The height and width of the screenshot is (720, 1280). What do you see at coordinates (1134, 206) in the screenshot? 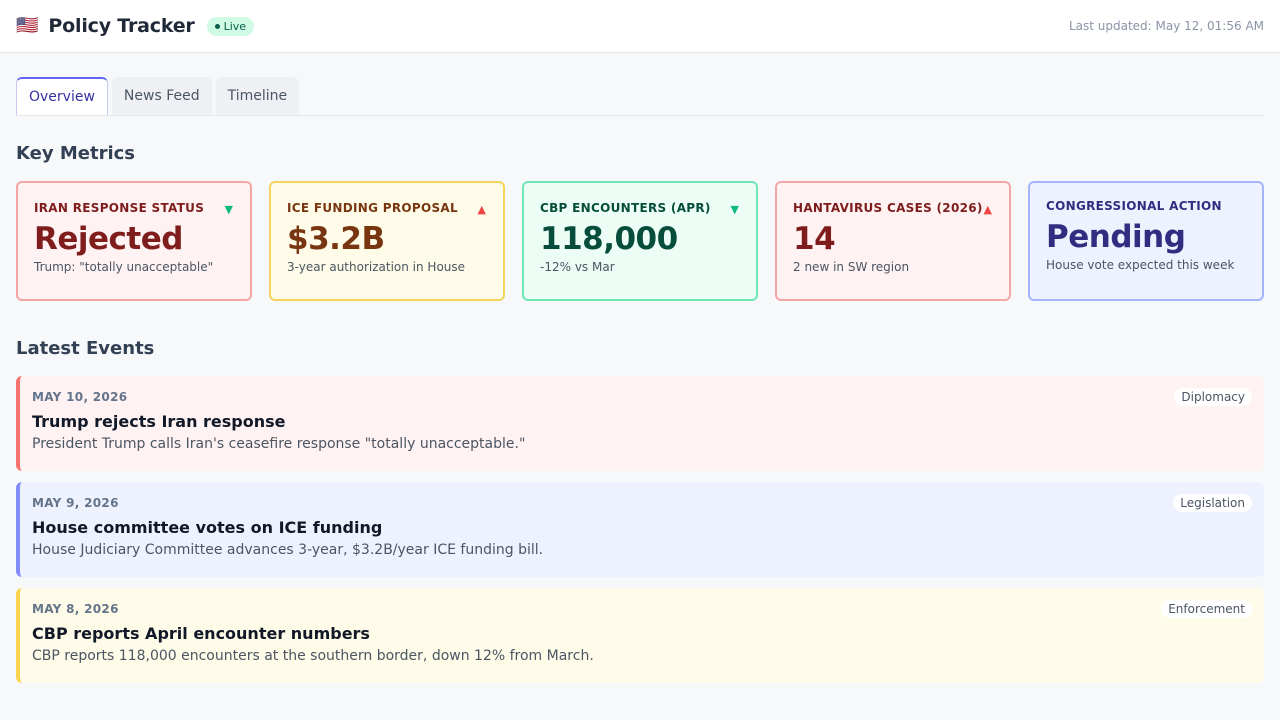
I see `metric-label: CONGRESSIONAL ACTION` at bounding box center [1134, 206].